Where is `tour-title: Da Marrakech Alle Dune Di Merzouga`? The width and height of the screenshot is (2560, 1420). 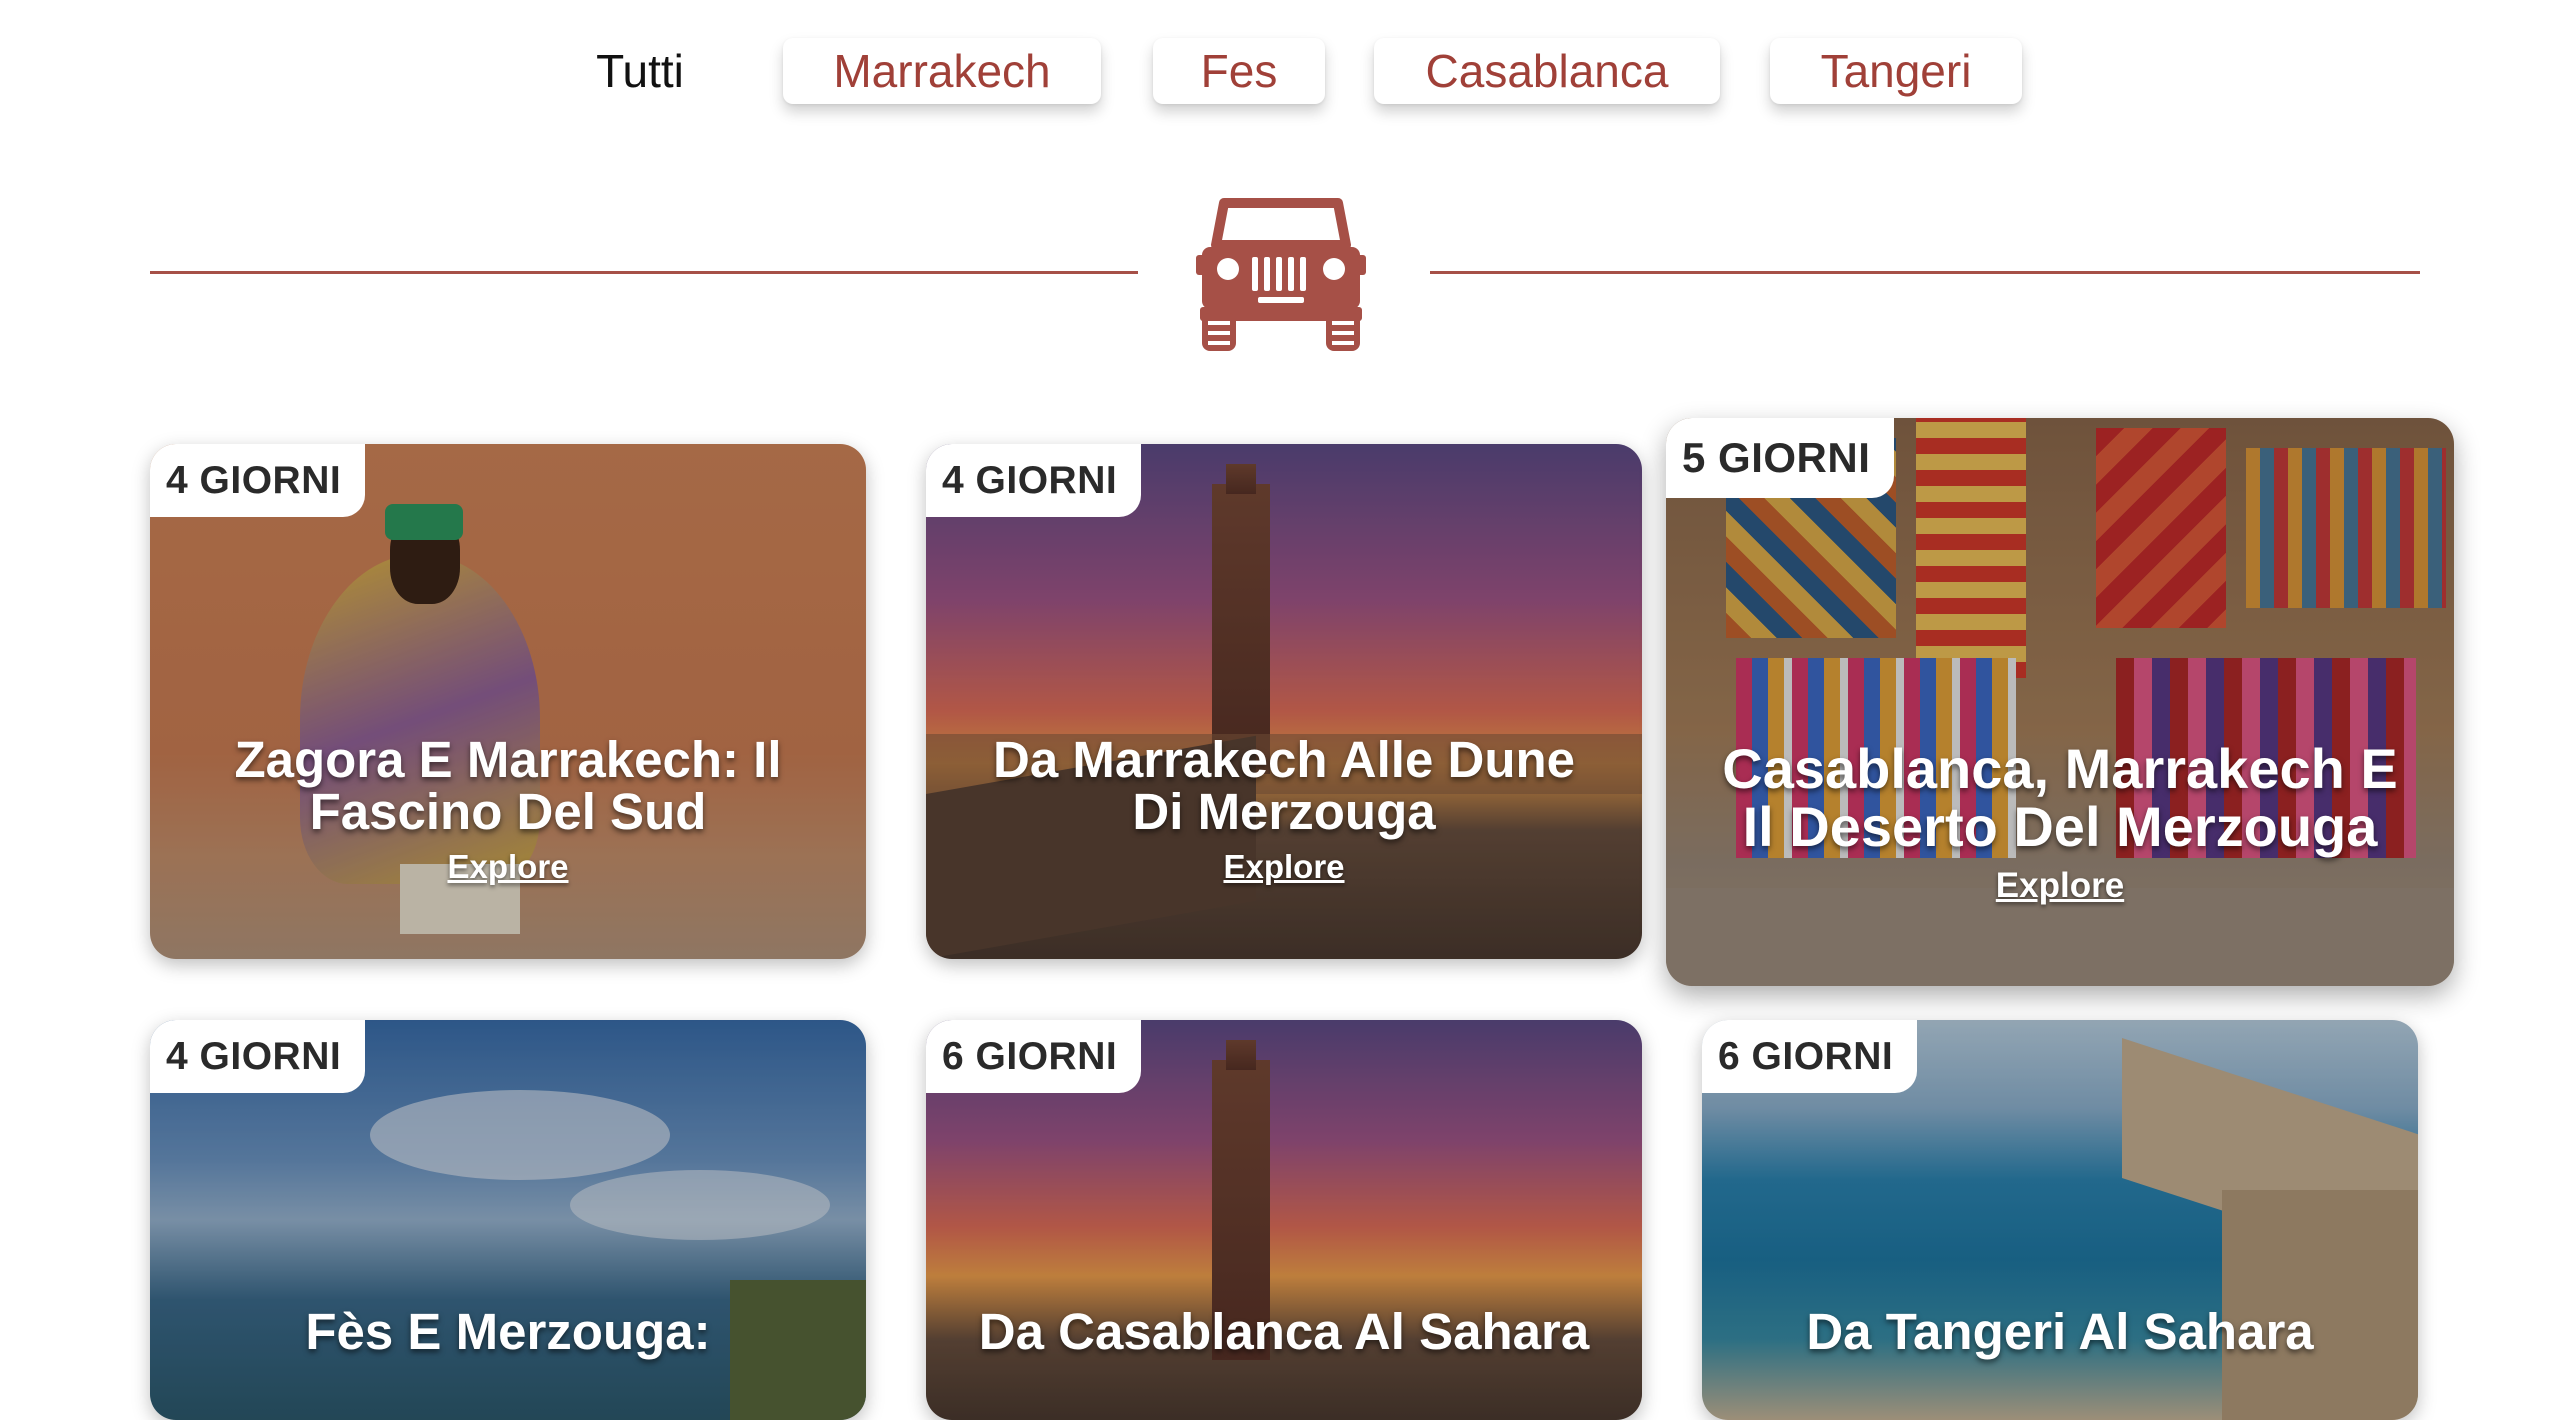
tour-title: Da Marrakech Alle Dune Di Merzouga is located at coordinates (1284, 785).